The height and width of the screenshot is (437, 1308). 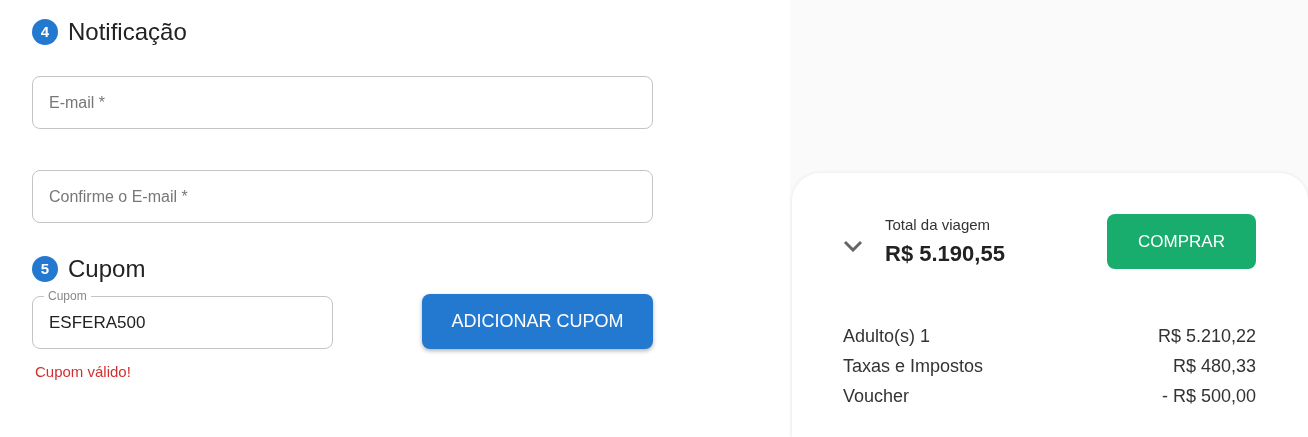 I want to click on add-coupon-button: ADICIONAR CUPOM, so click(x=537, y=321).